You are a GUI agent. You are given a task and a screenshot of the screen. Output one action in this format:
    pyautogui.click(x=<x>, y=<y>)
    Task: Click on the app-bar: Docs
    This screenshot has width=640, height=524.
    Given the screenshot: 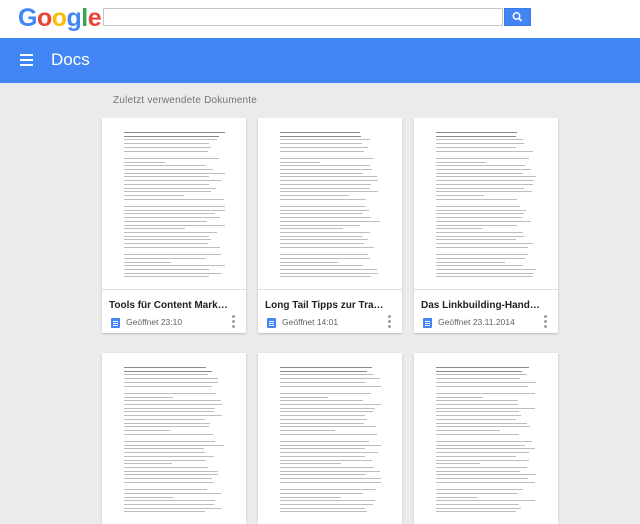 What is the action you would take?
    pyautogui.click(x=320, y=60)
    